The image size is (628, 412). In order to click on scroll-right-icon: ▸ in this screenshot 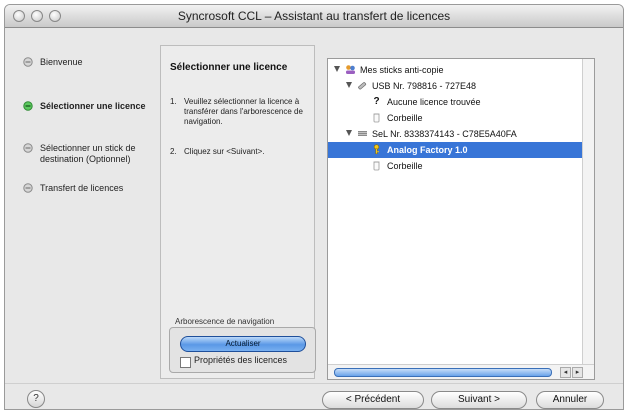, I will do `click(577, 372)`.